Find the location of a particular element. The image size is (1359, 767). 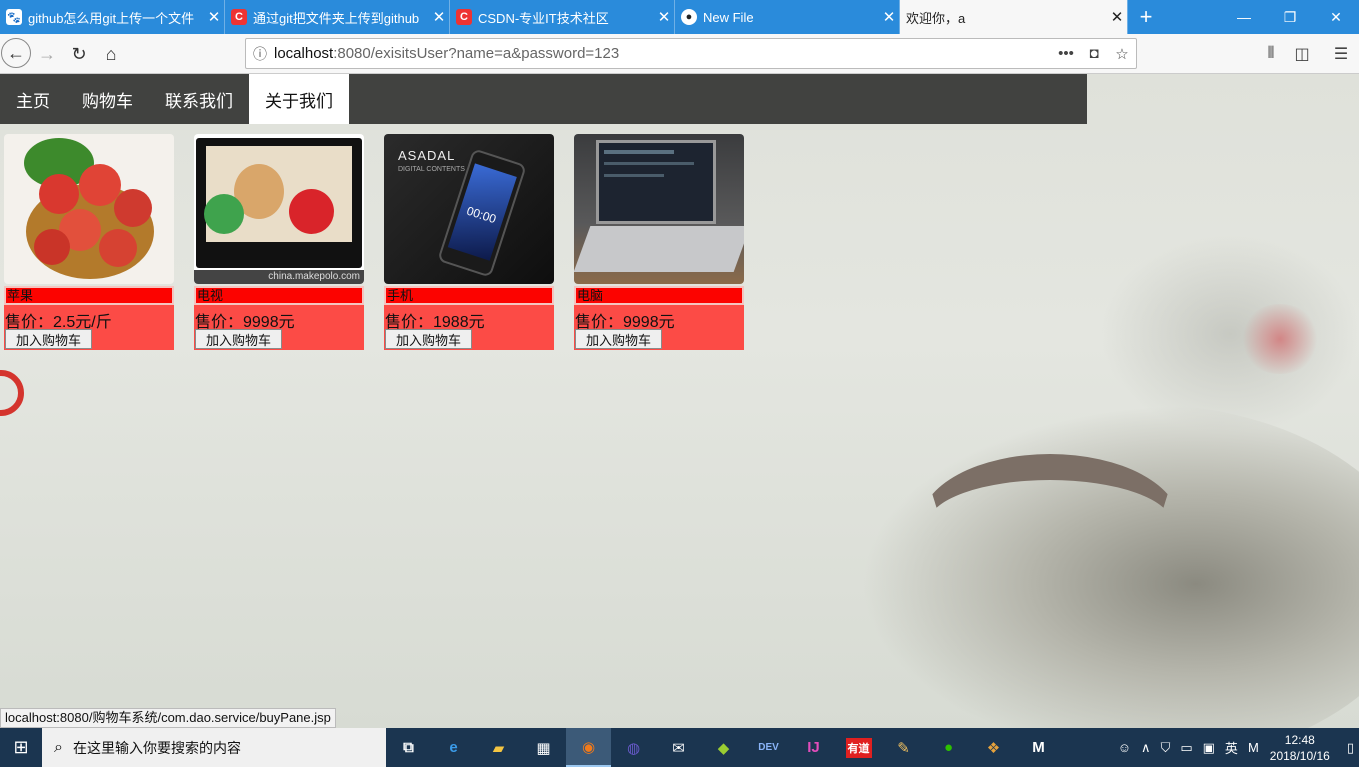

search-placeholder: 在这里输入你要搜索的内容 is located at coordinates (156, 747).